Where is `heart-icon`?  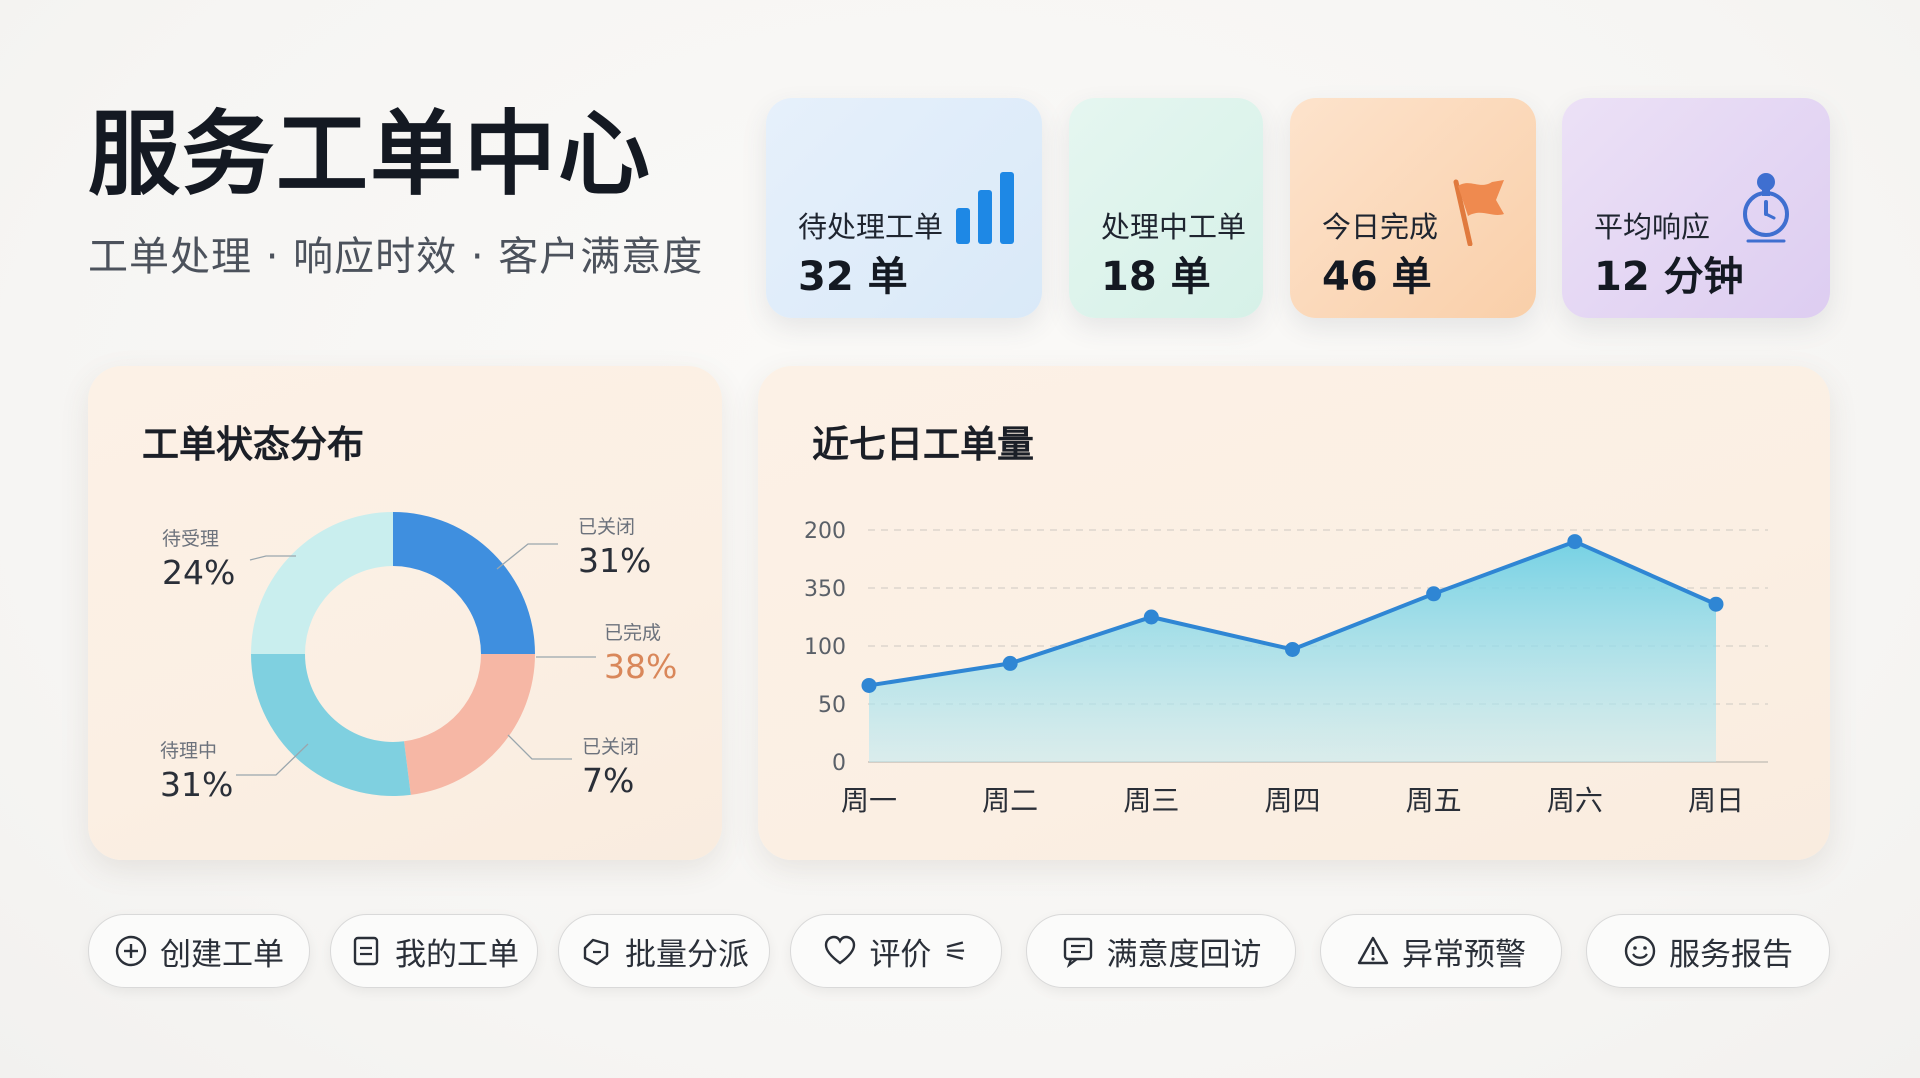
heart-icon is located at coordinates (840, 950).